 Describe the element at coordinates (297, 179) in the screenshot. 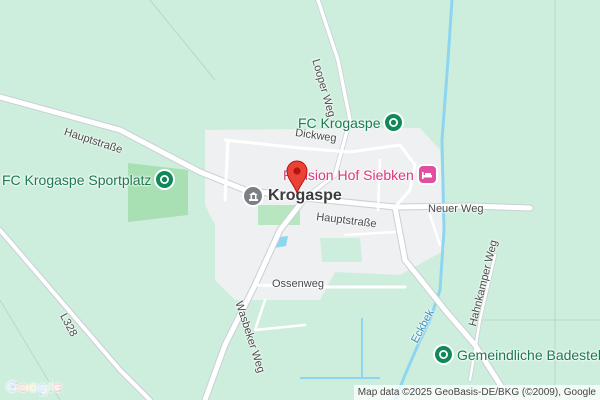

I see `location-pin-icon` at that location.